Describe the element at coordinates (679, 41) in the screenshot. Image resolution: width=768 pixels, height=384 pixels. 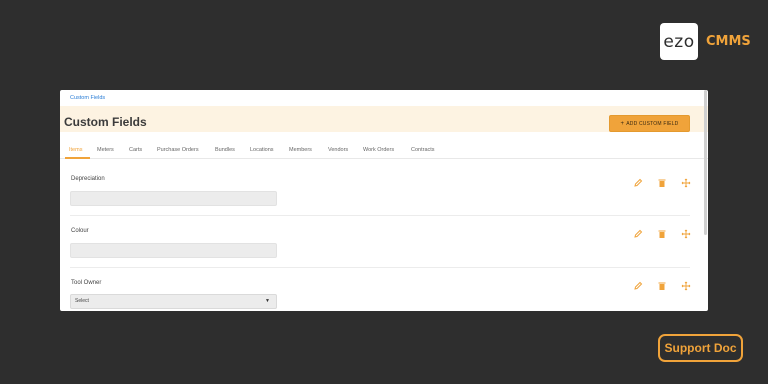
I see `ezo-logo: ezo` at that location.